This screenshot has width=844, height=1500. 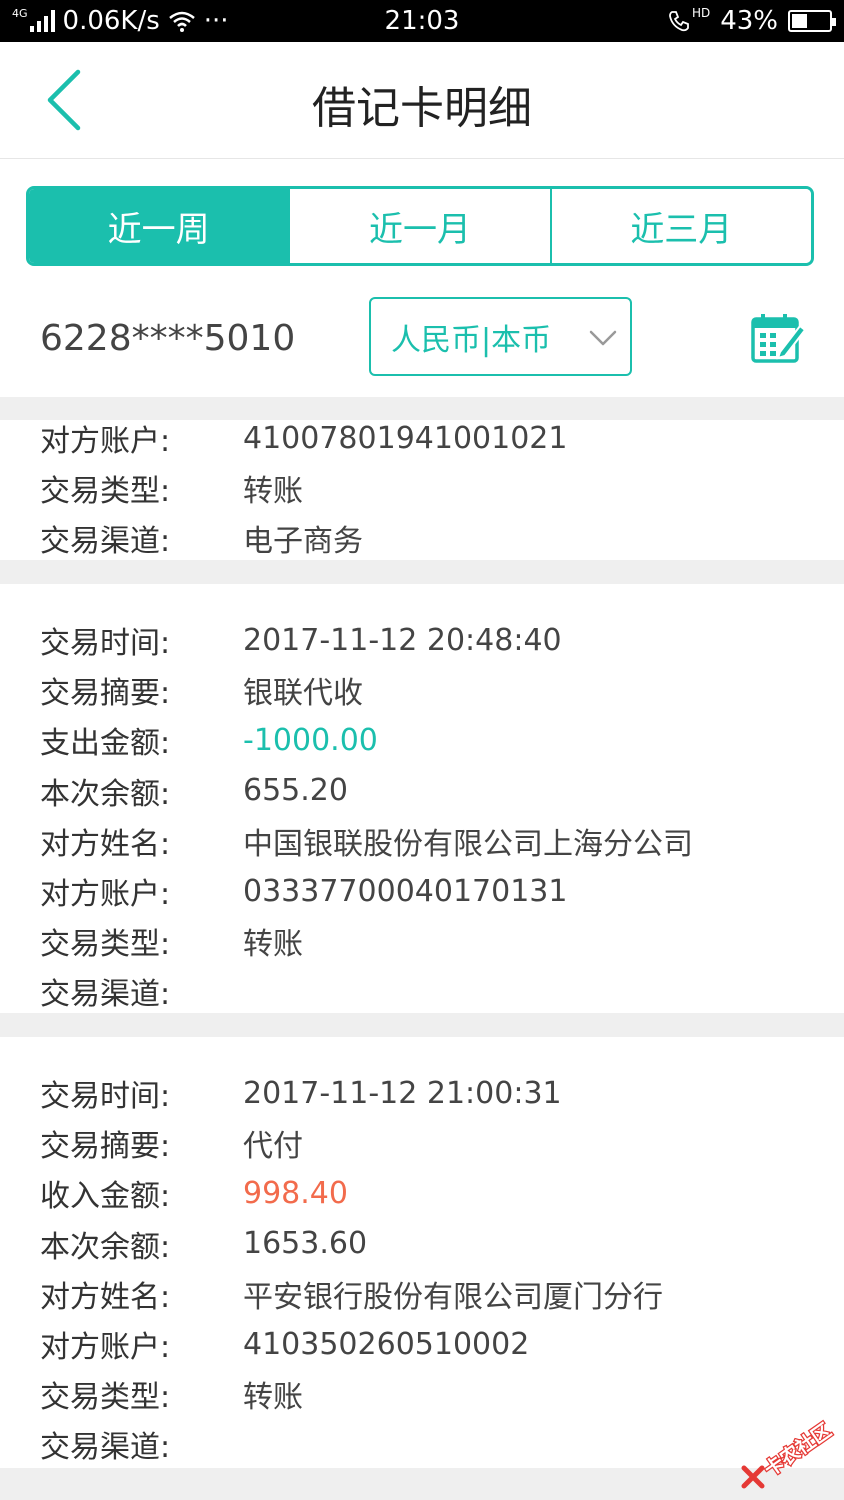 What do you see at coordinates (468, 844) in the screenshot?
I see `row-value: 中国银联股份有限公司上海分公司` at bounding box center [468, 844].